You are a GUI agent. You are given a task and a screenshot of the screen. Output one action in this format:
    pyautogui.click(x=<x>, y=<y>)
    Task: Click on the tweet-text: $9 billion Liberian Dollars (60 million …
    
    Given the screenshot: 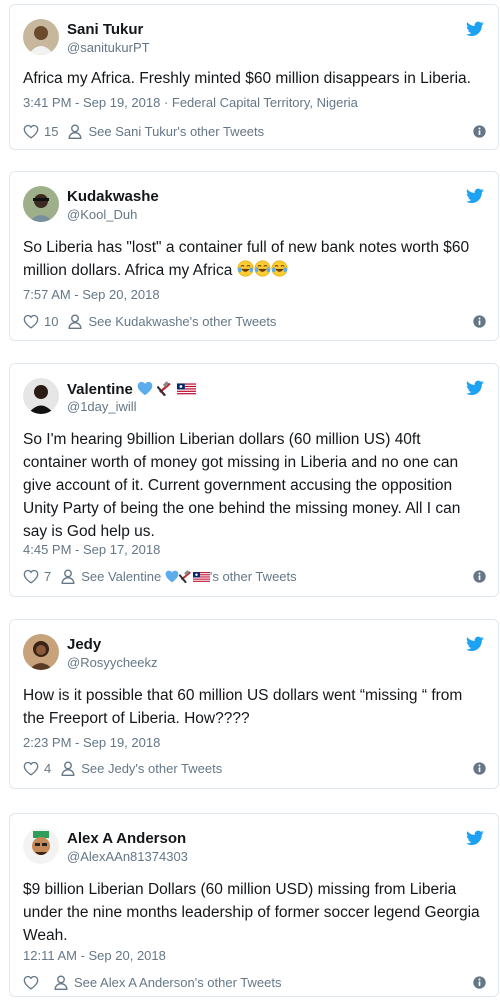 What is the action you would take?
    pyautogui.click(x=251, y=912)
    